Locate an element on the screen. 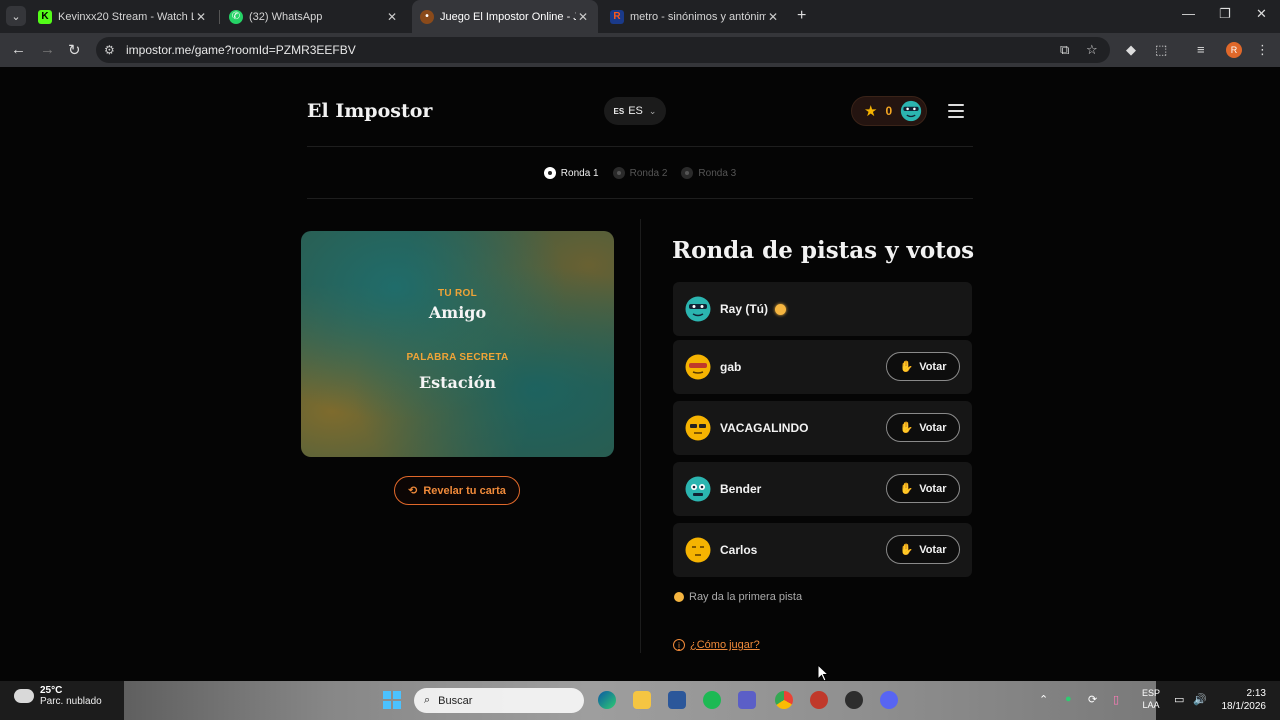 Image resolution: width=1280 pixels, height=720 pixels. network-icon: ▭ is located at coordinates (1179, 699).